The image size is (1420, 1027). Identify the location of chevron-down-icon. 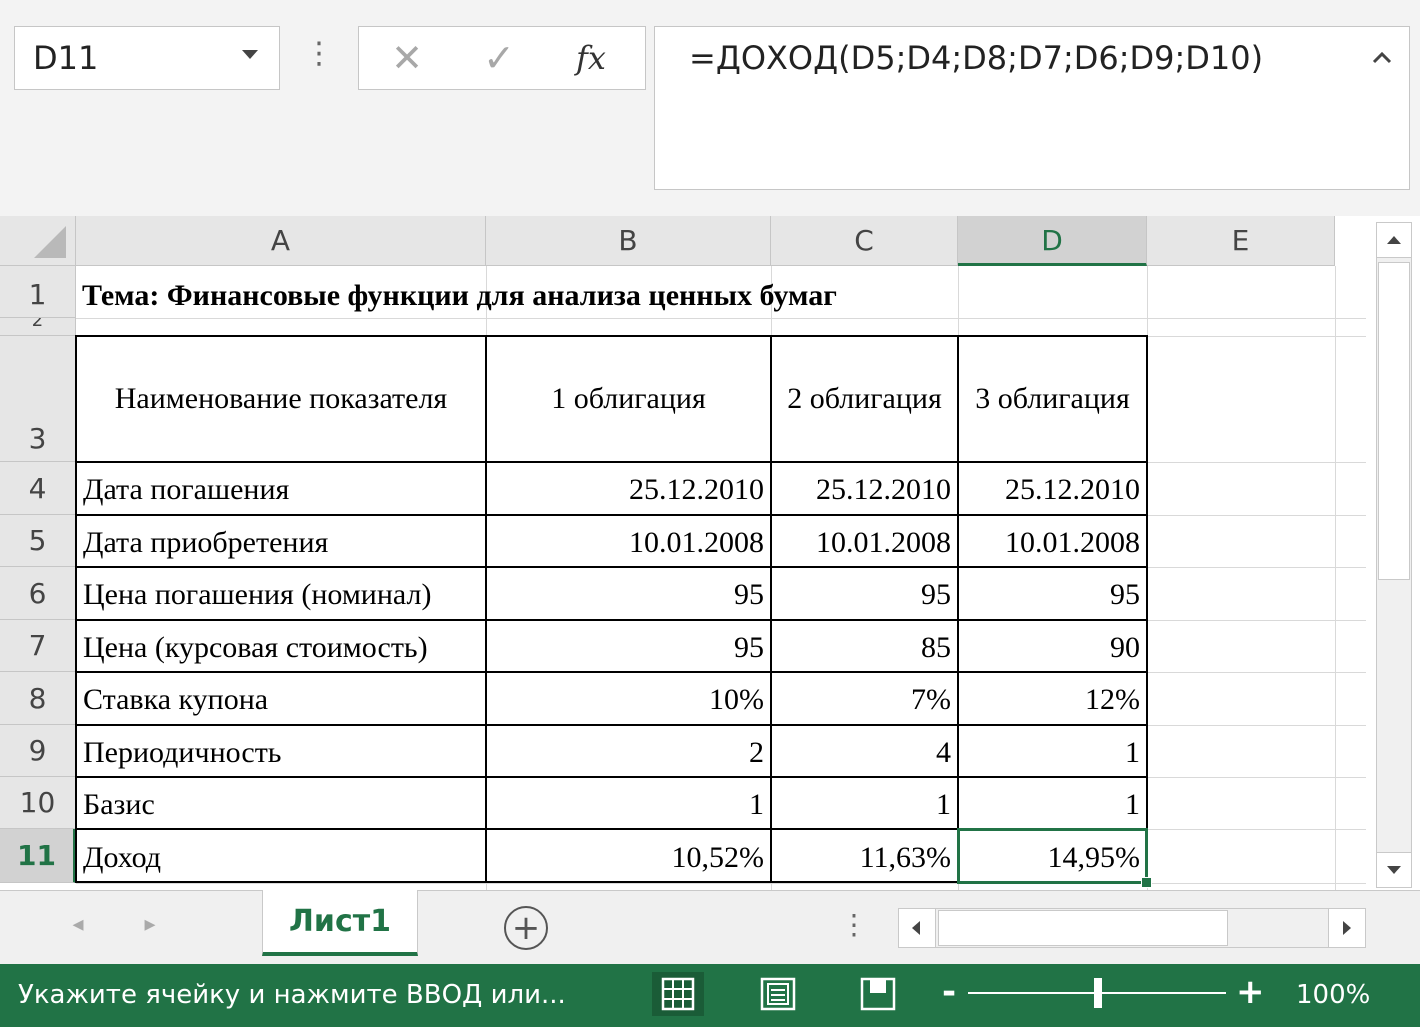
(250, 54).